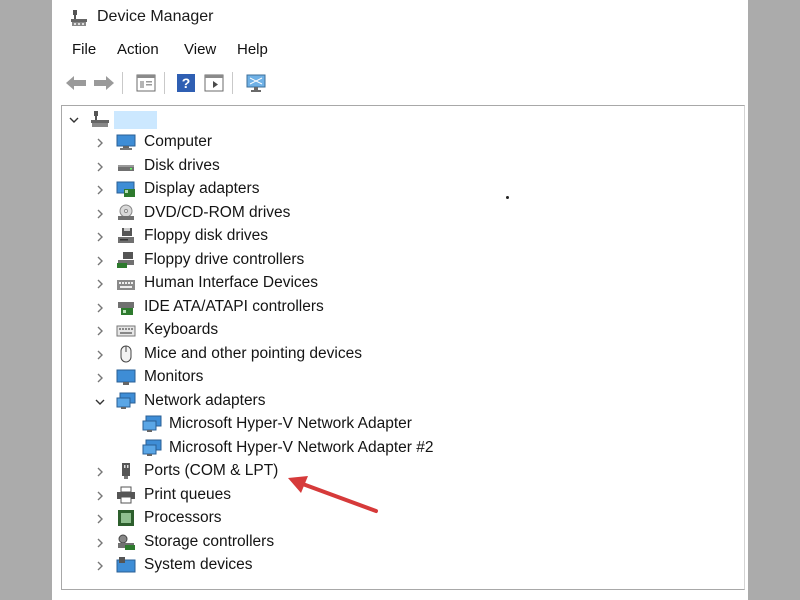 The image size is (800, 600). Describe the element at coordinates (224, 259) in the screenshot. I see `tree-label: Floppy drive controllers` at that location.